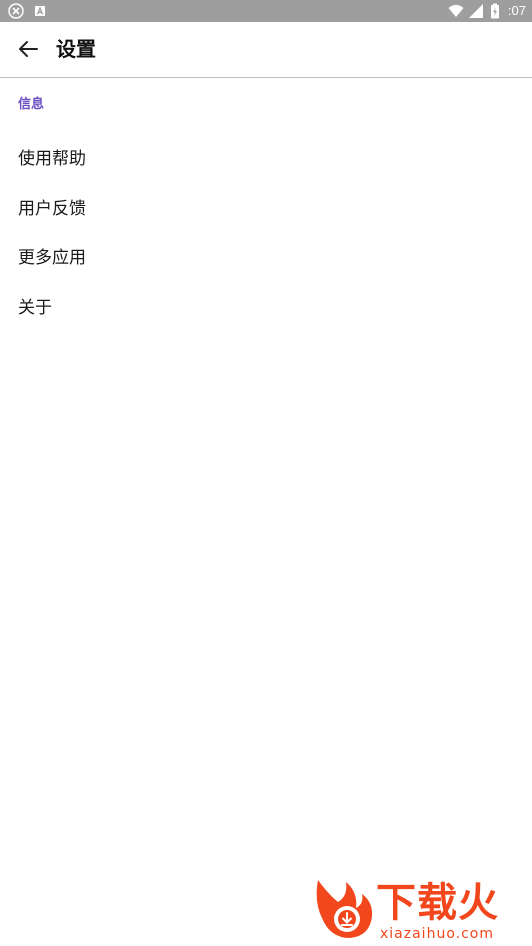  What do you see at coordinates (266, 306) in the screenshot?
I see `menu-item-about: 关于` at bounding box center [266, 306].